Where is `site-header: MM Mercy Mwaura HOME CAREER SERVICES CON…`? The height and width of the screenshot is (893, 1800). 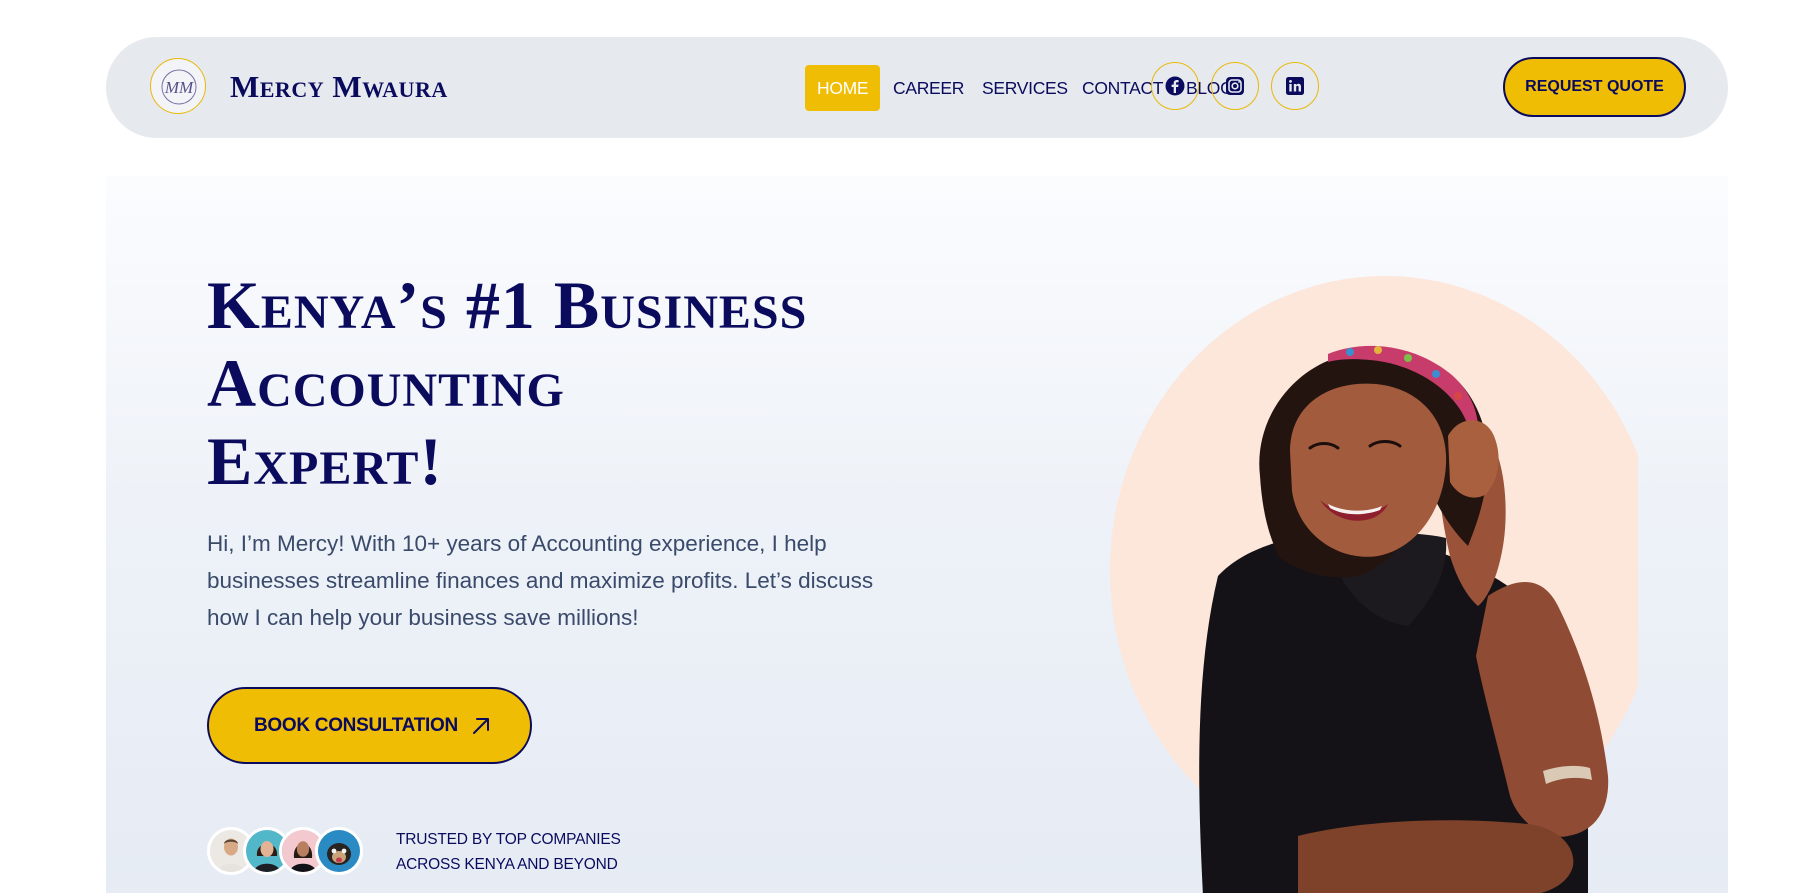 site-header: MM Mercy Mwaura HOME CAREER SERVICES CON… is located at coordinates (917, 87).